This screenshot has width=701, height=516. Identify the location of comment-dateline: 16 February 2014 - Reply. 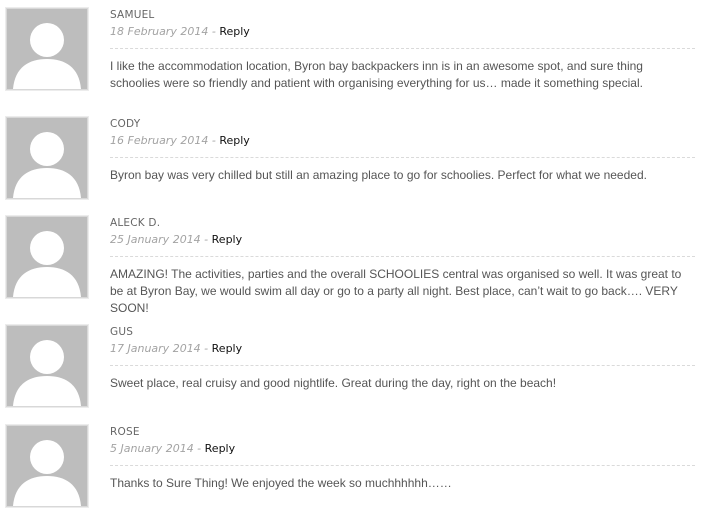
(180, 141).